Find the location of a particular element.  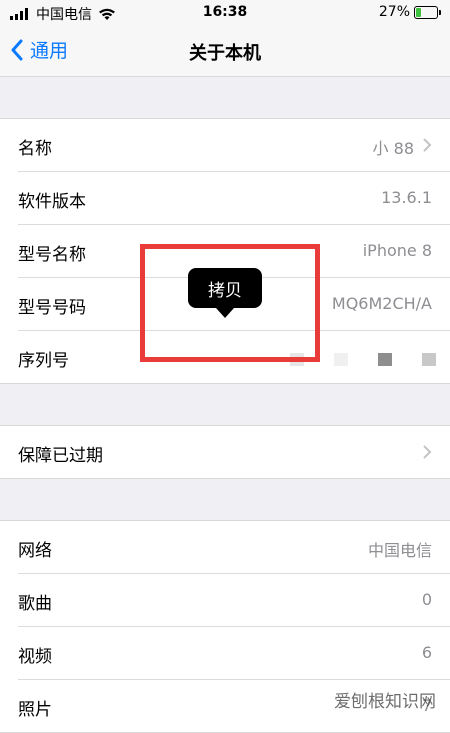

row-label: 歌曲 is located at coordinates (35, 604).